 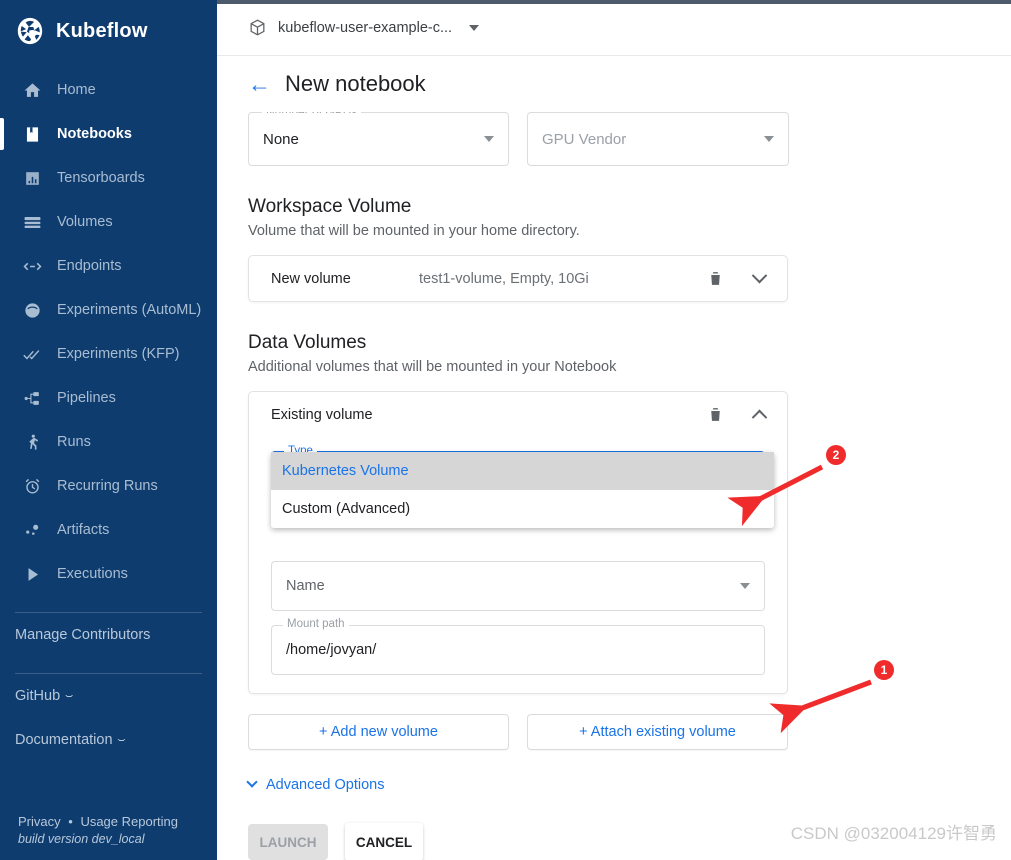 I want to click on watermark: CSDN @032004129许智勇, so click(x=893, y=833).